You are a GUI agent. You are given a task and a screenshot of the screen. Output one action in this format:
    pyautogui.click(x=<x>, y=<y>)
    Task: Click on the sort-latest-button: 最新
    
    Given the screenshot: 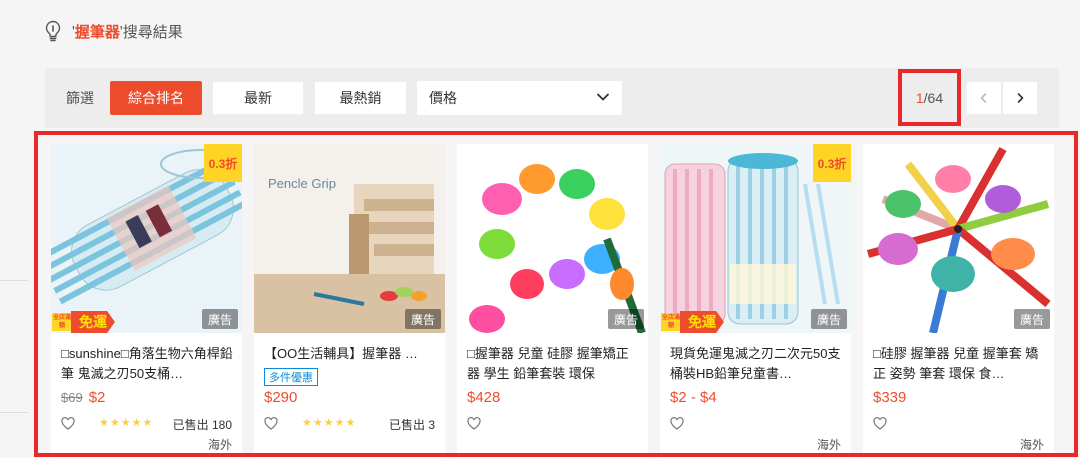 What is the action you would take?
    pyautogui.click(x=258, y=98)
    